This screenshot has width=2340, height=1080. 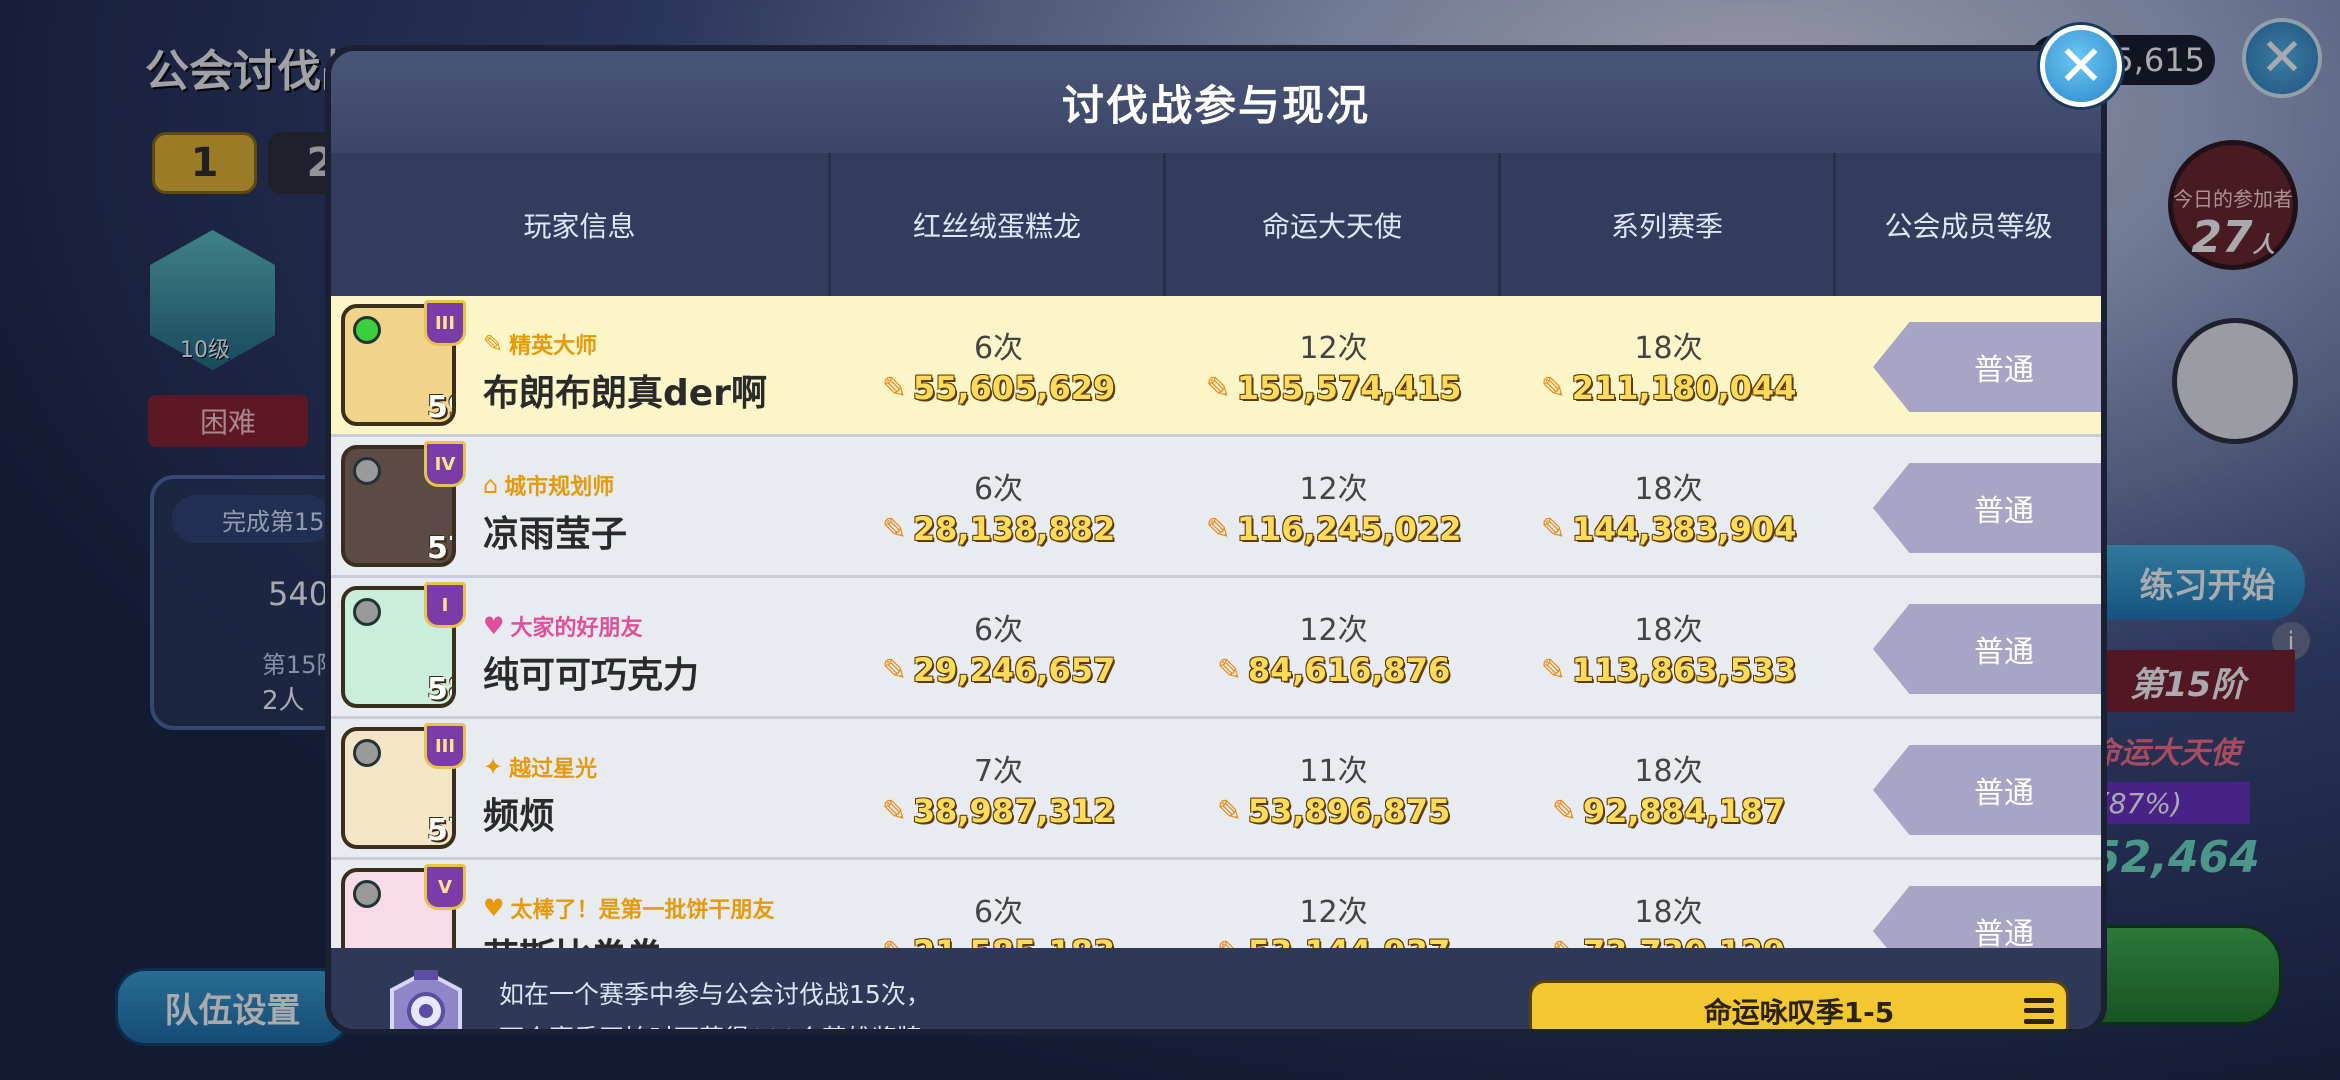 I want to click on player-info: 58 I ♥ 大家的好朋友 纯可可巧克力, so click(x=581, y=647).